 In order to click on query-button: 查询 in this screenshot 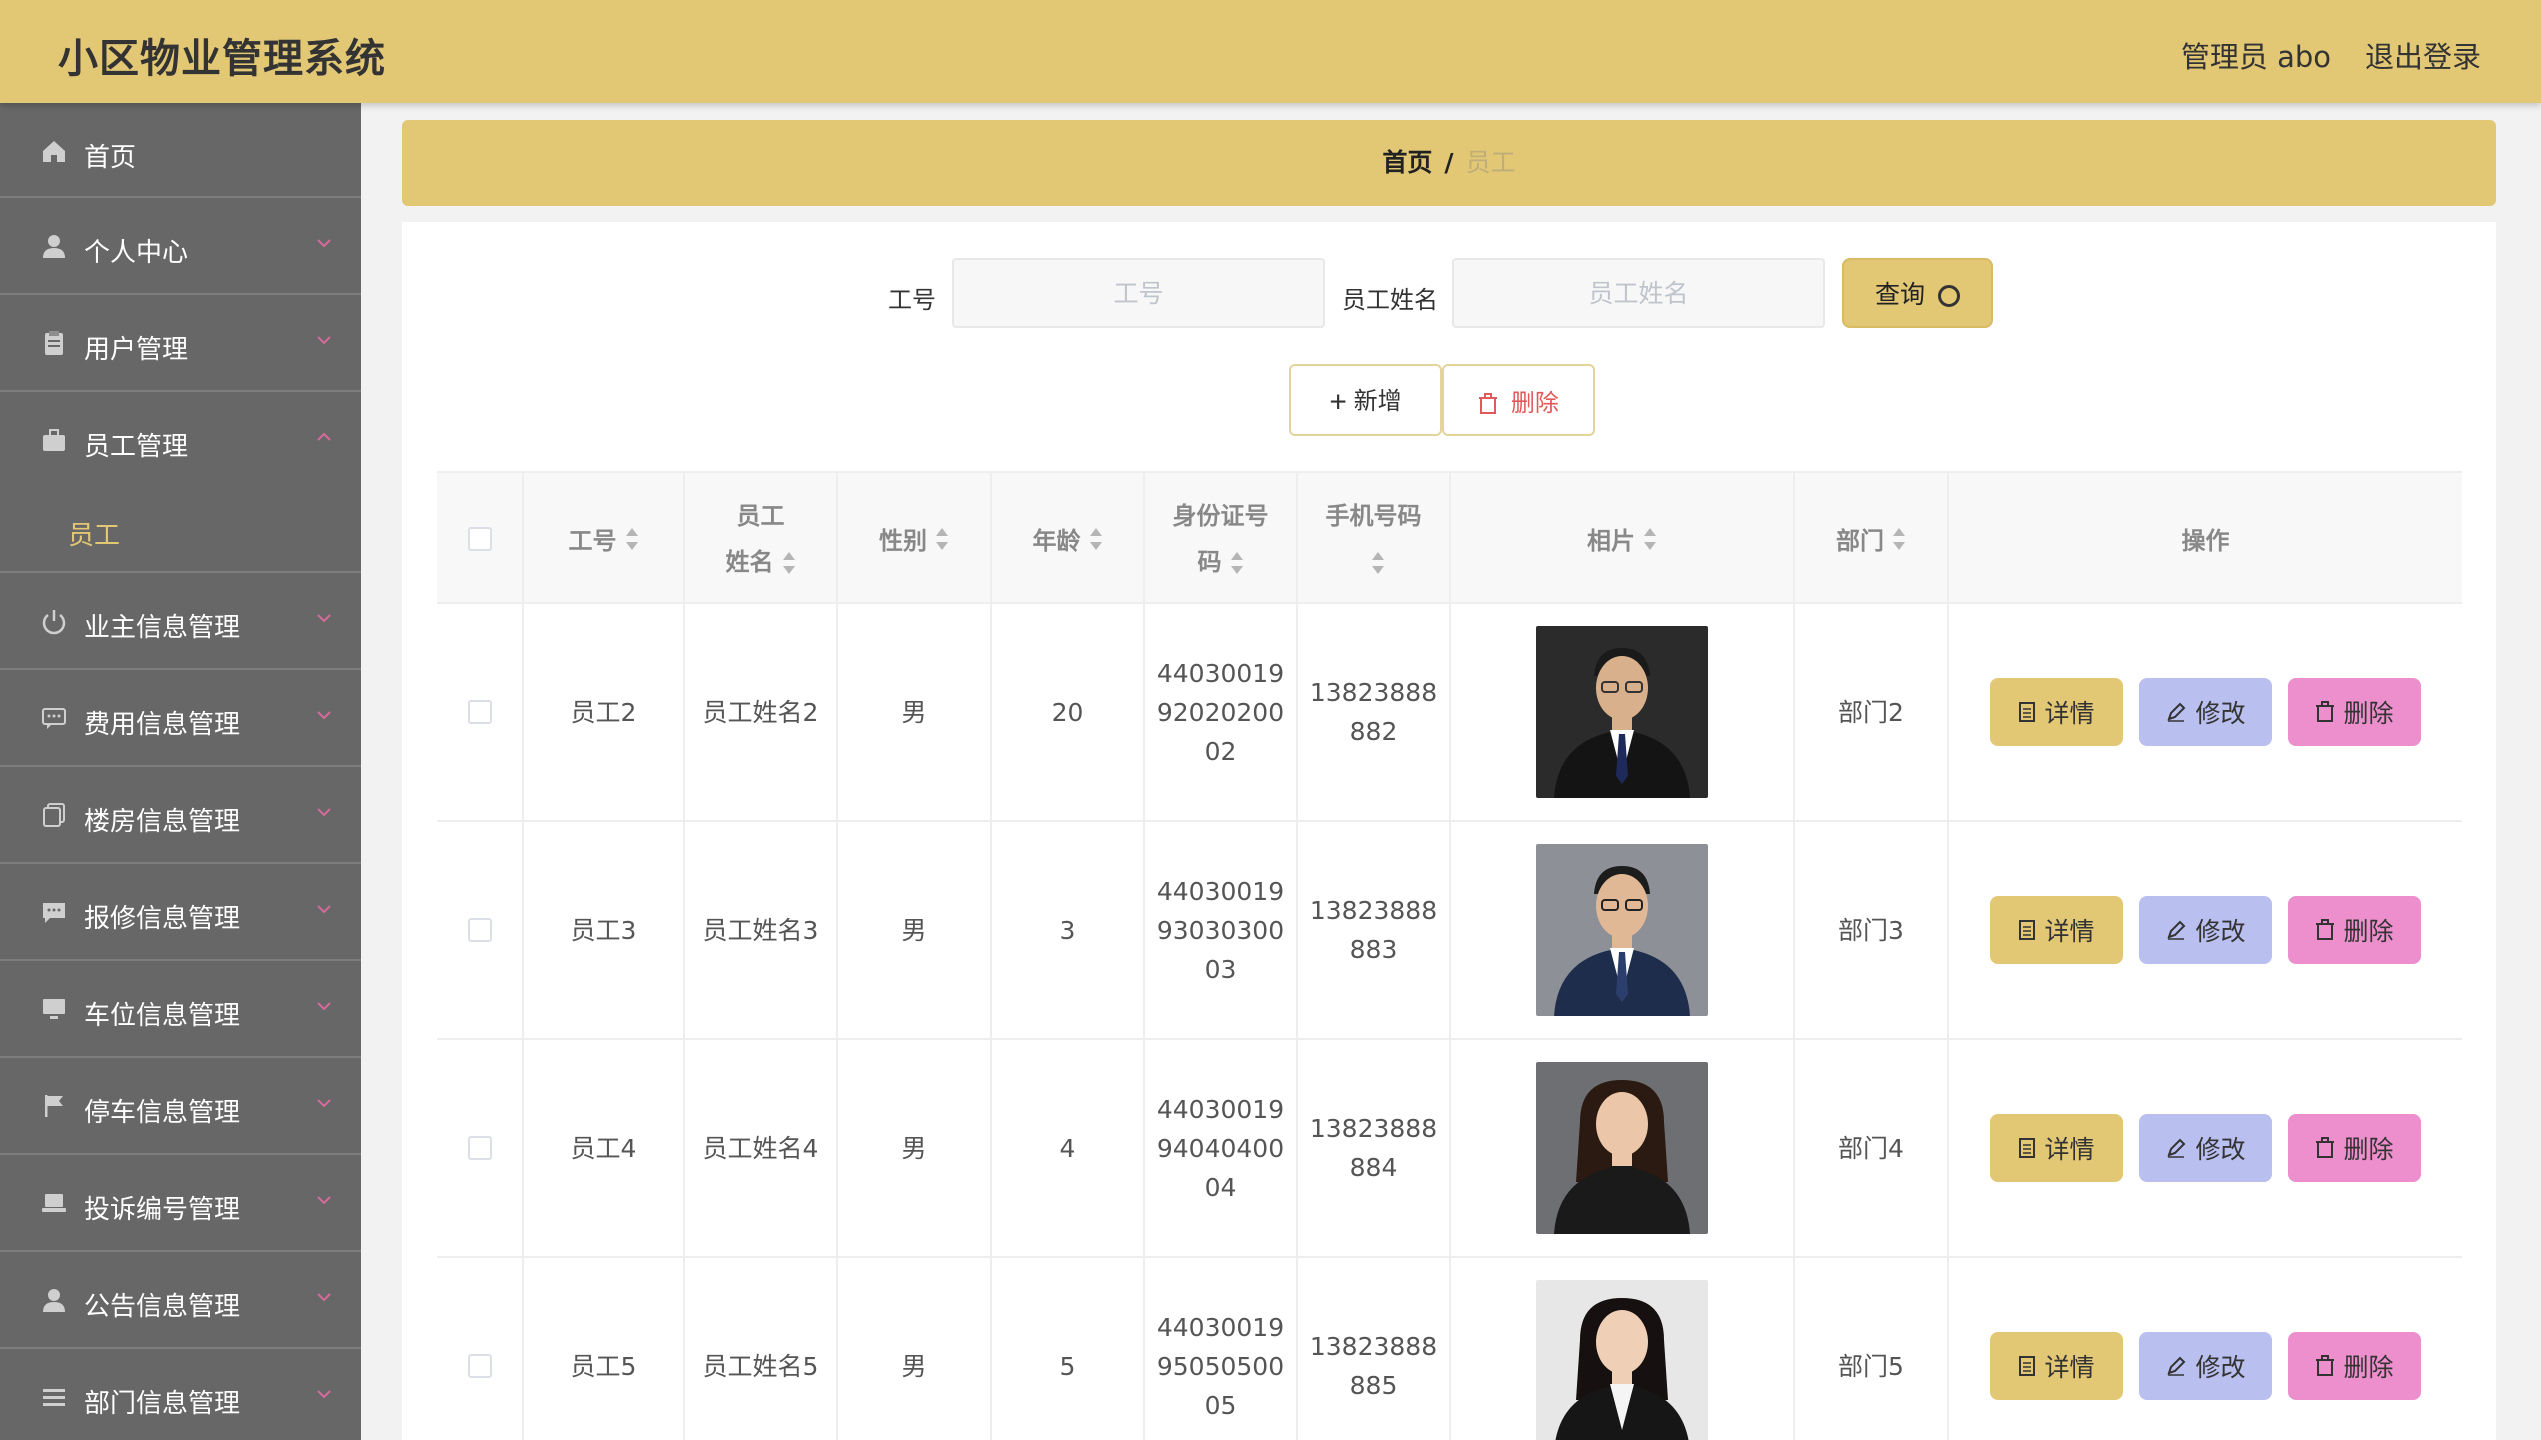, I will do `click(1917, 293)`.